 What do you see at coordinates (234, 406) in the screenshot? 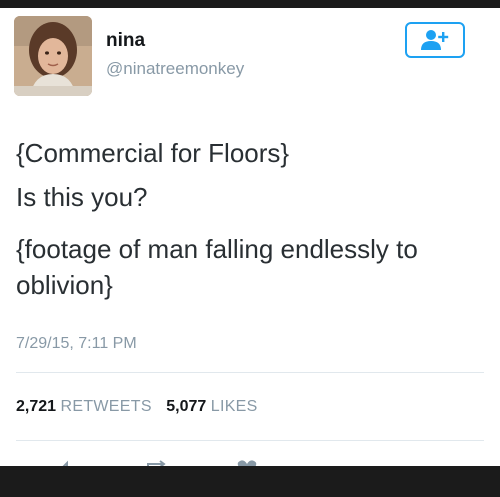
I see `likes-label: LIKES` at bounding box center [234, 406].